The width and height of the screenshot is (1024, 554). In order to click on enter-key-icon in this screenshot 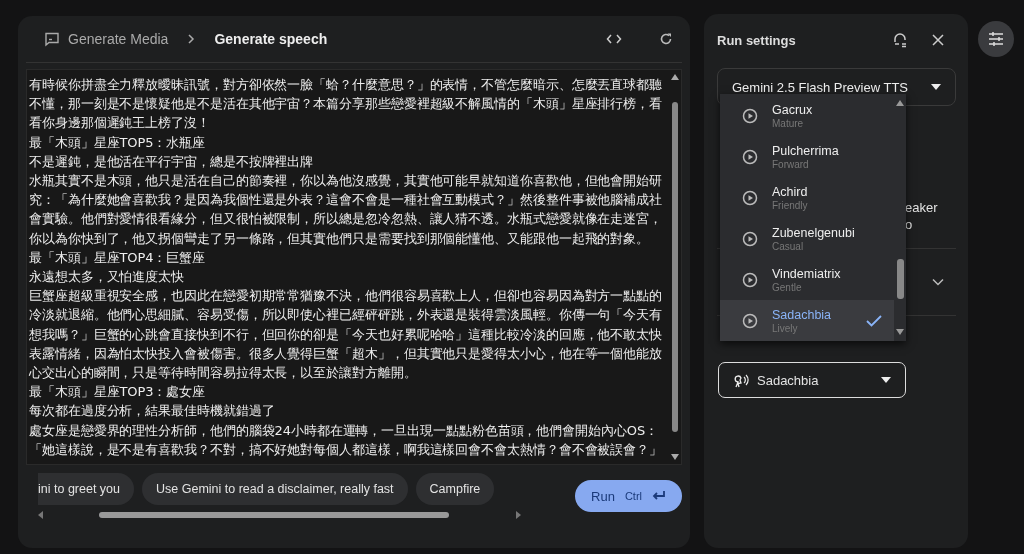, I will do `click(659, 496)`.